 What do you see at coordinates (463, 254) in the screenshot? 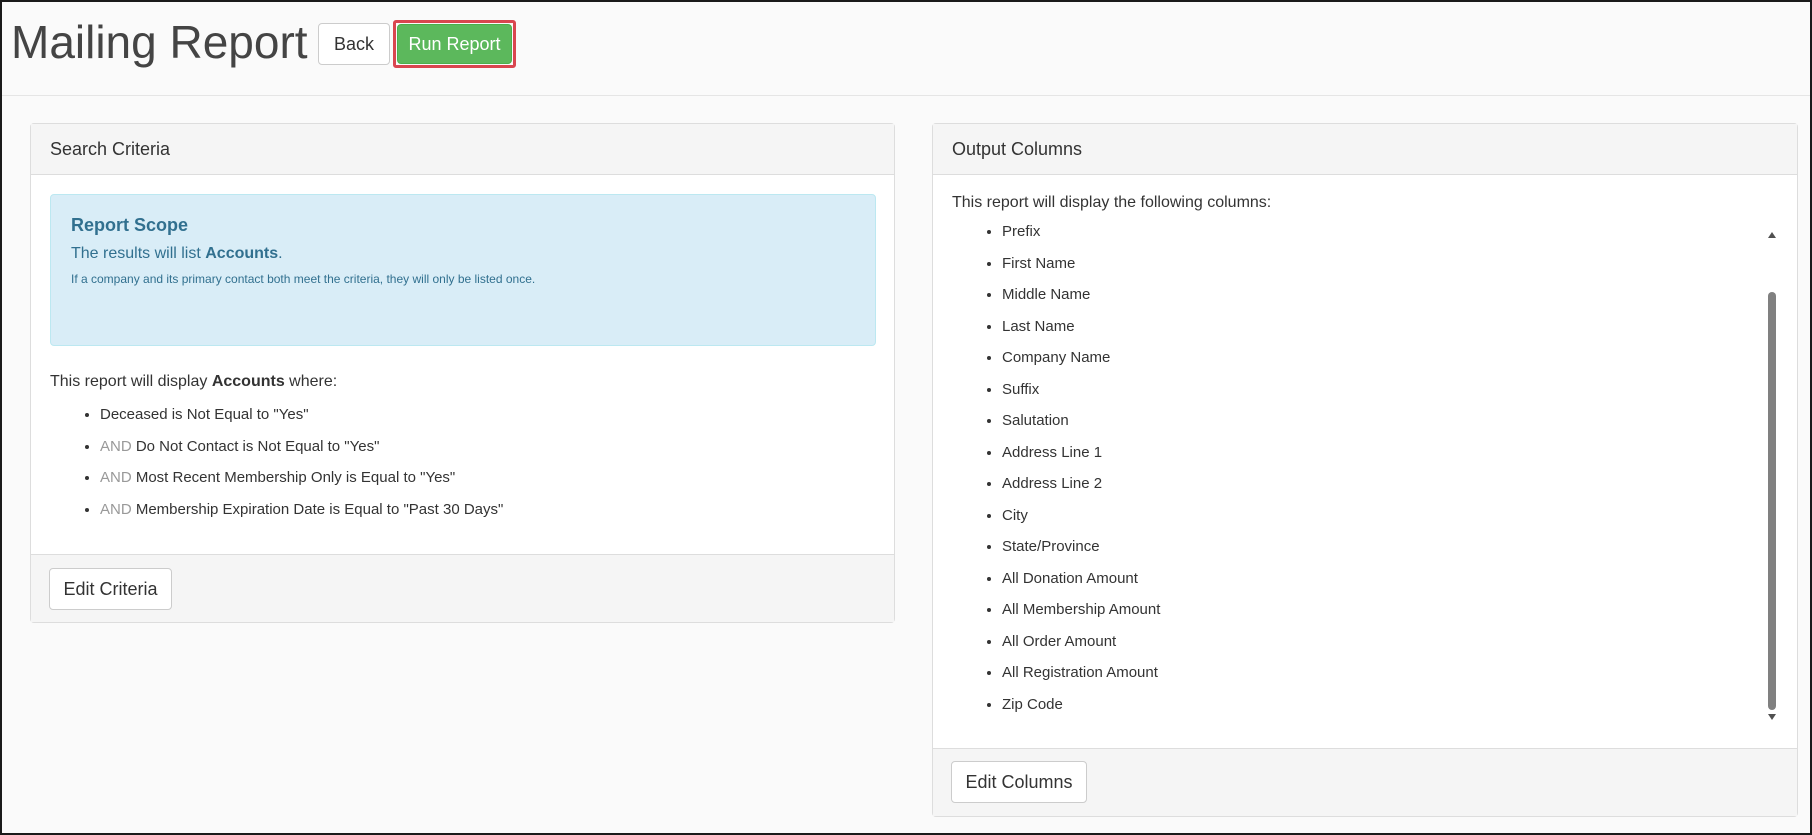
I see `report-scope-line: The results will list Accounts.` at bounding box center [463, 254].